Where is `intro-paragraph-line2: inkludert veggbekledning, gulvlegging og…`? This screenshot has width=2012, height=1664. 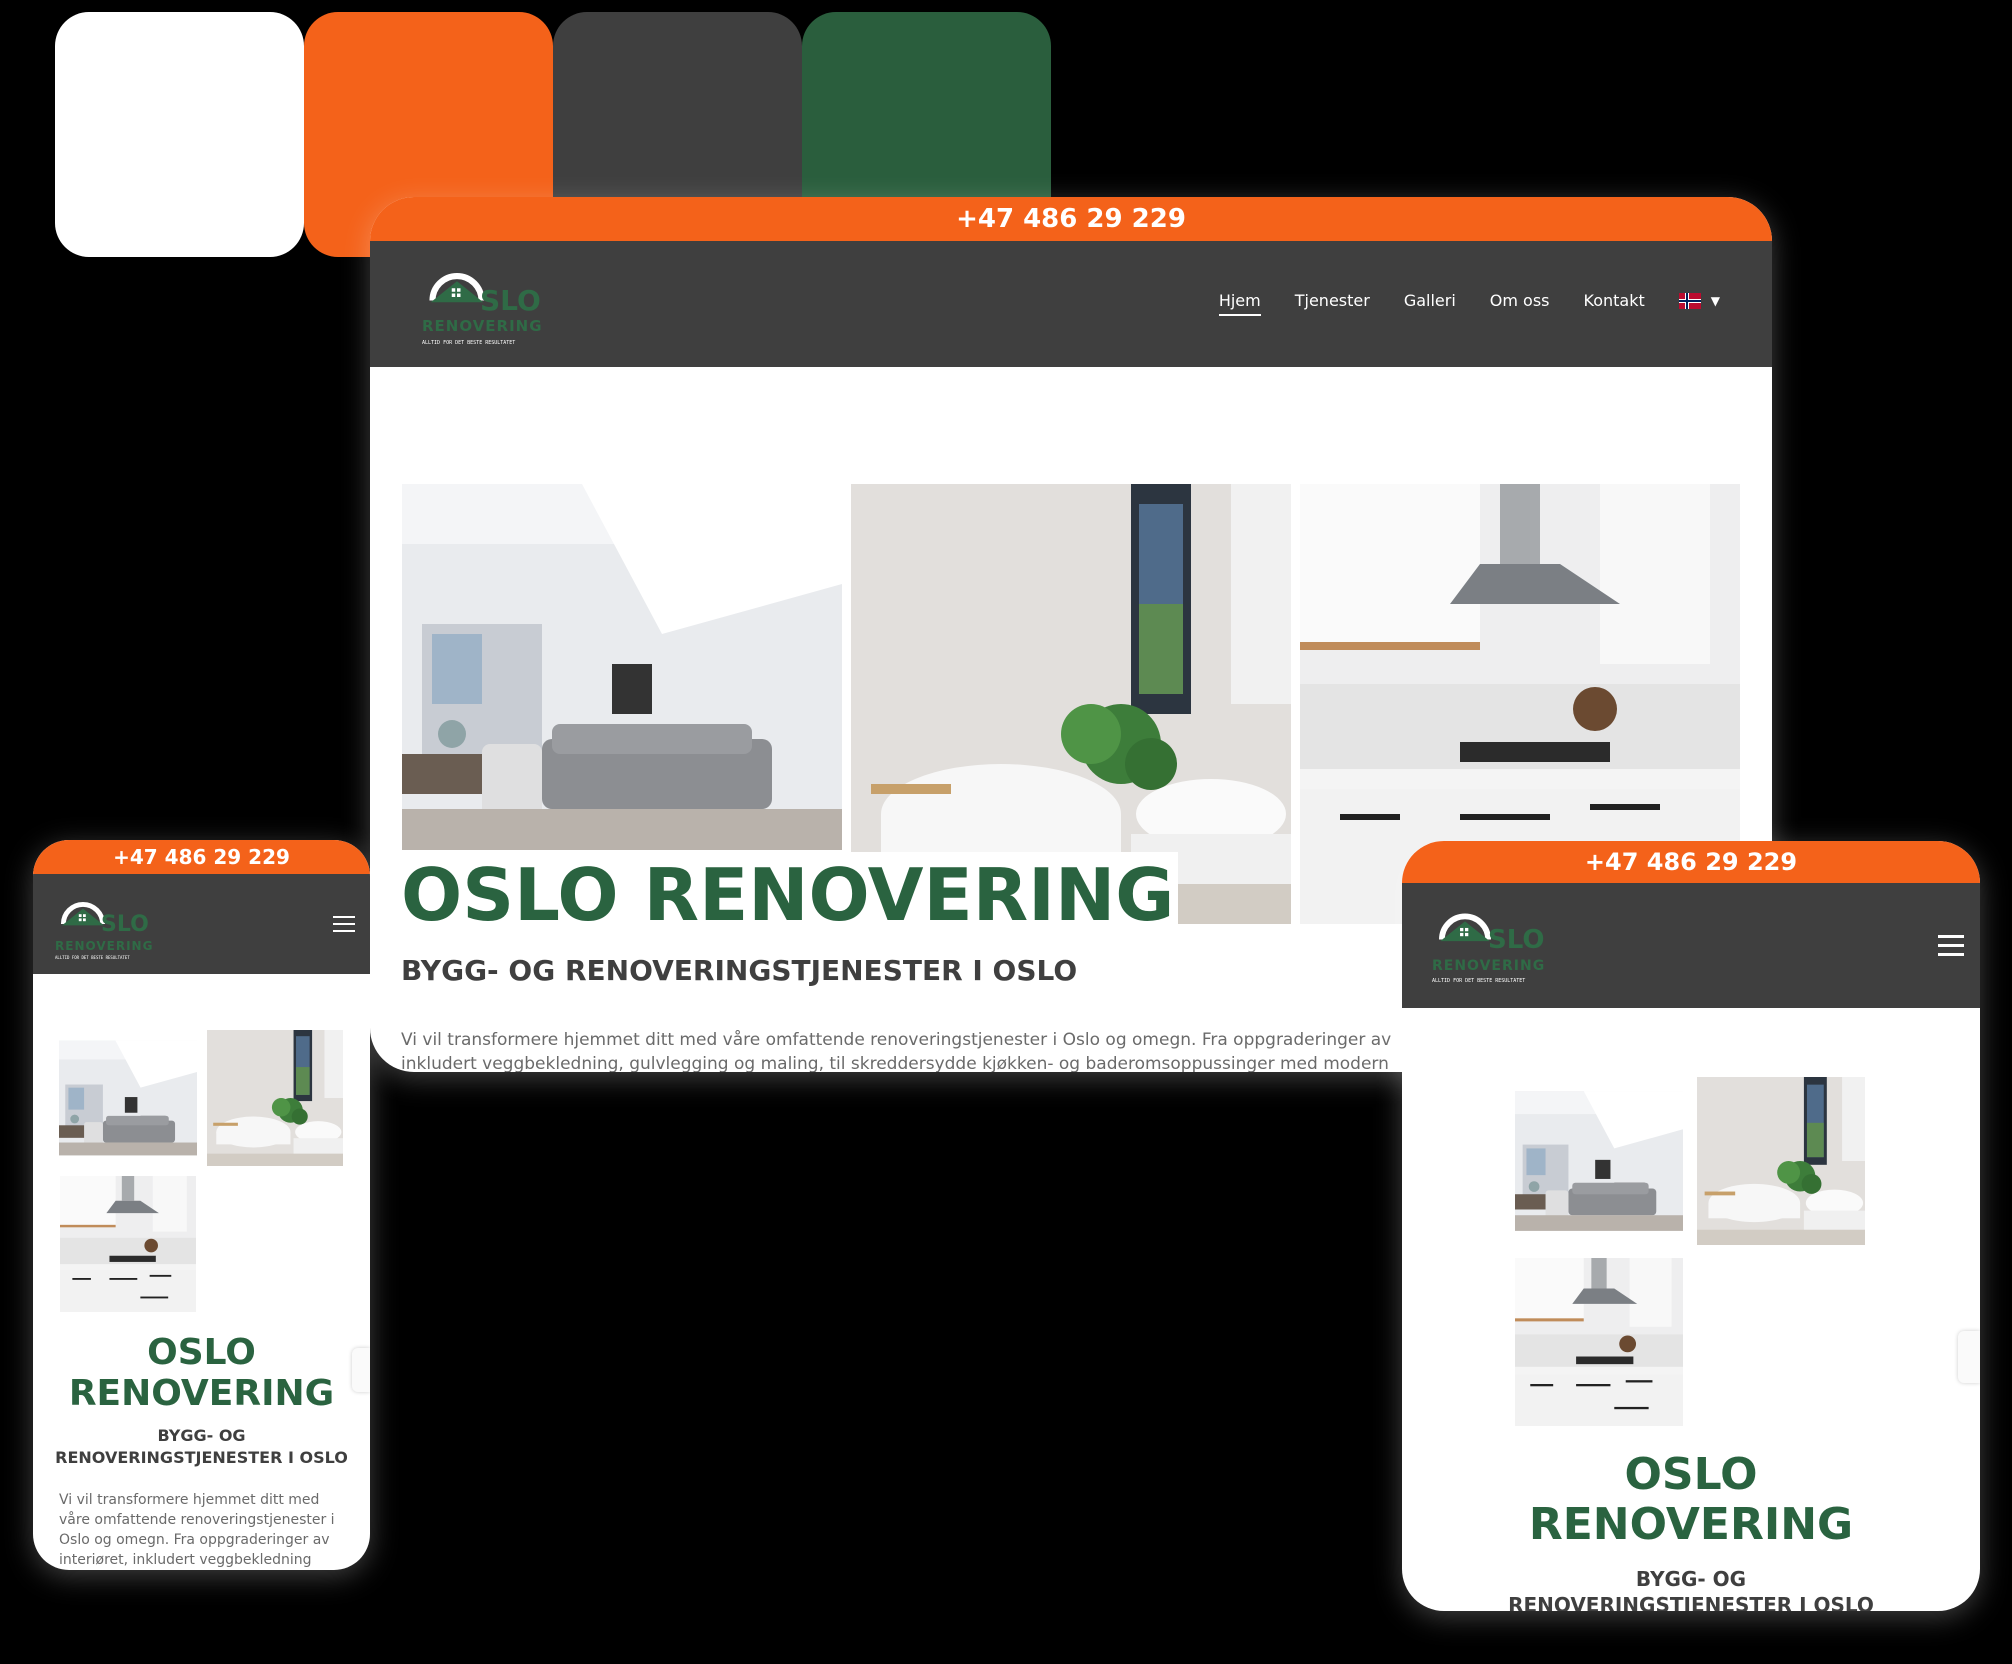
intro-paragraph-line2: inkludert veggbekledning, gulvlegging og… is located at coordinates (895, 1063).